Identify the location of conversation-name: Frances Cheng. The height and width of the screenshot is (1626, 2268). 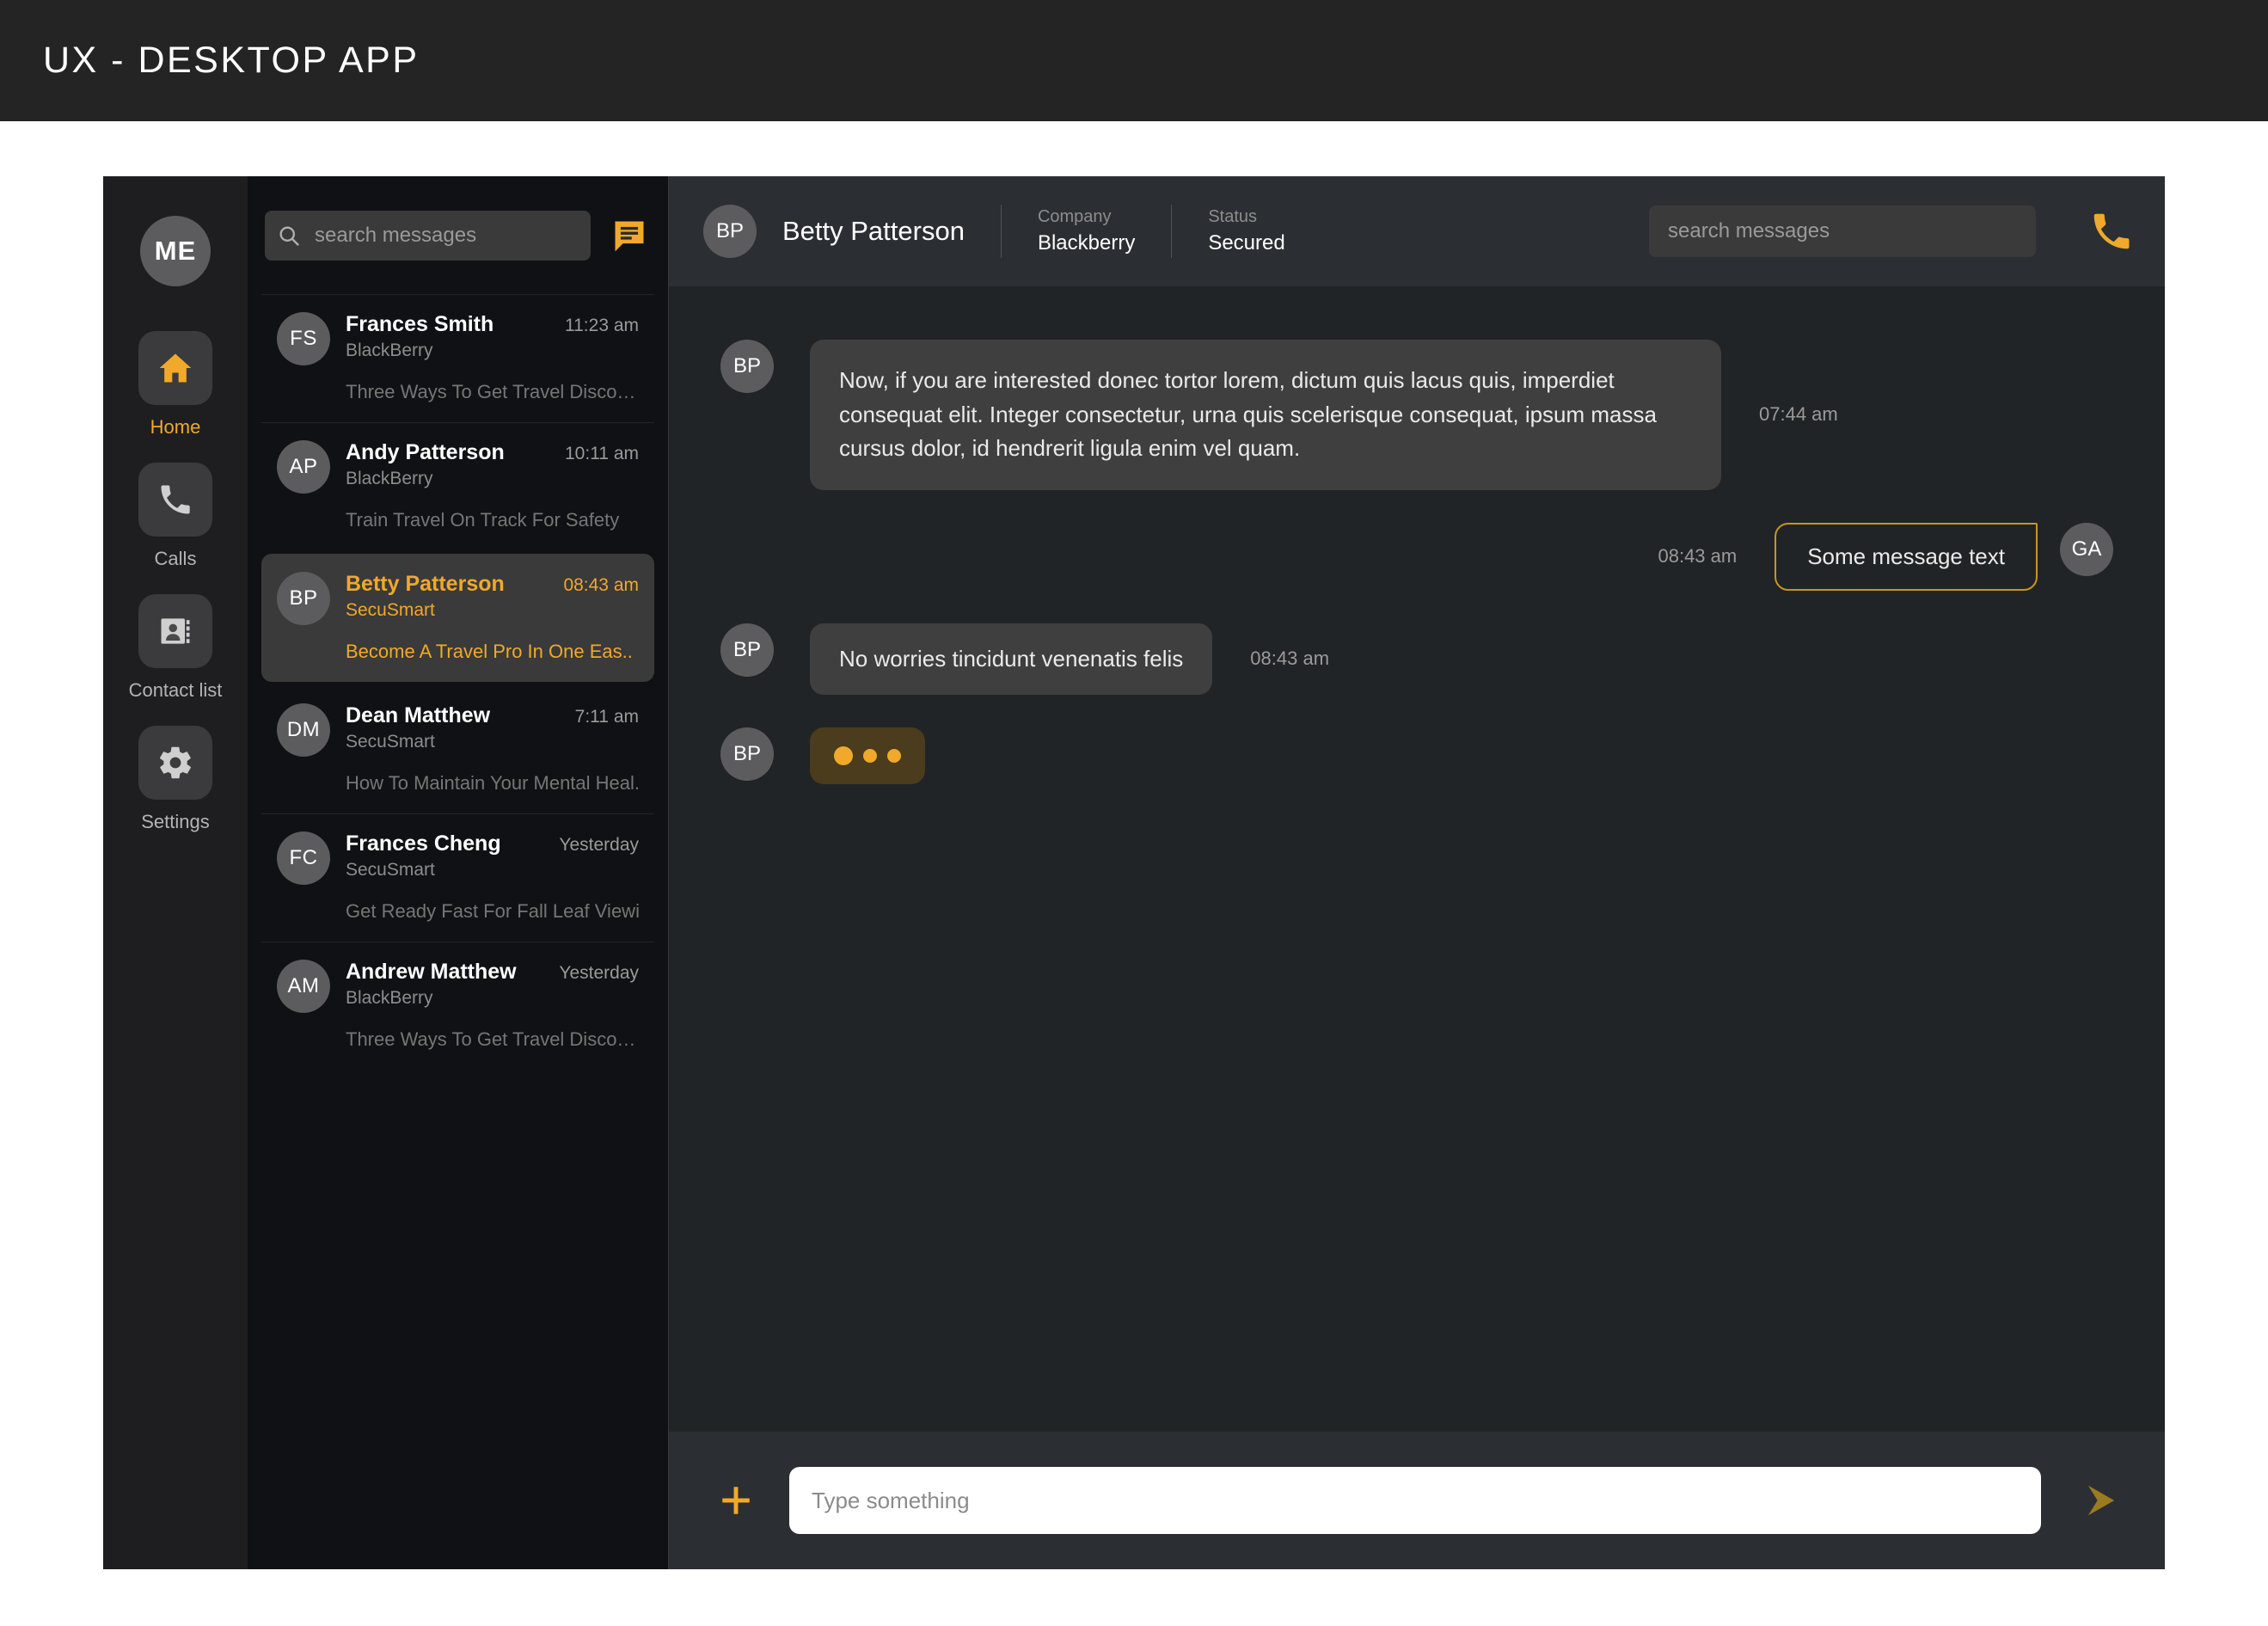
(423, 843).